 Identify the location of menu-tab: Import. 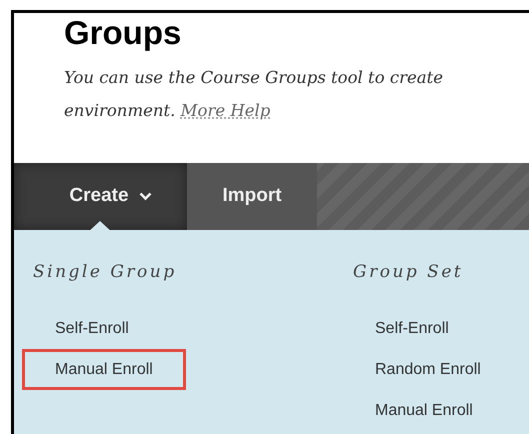
(252, 196).